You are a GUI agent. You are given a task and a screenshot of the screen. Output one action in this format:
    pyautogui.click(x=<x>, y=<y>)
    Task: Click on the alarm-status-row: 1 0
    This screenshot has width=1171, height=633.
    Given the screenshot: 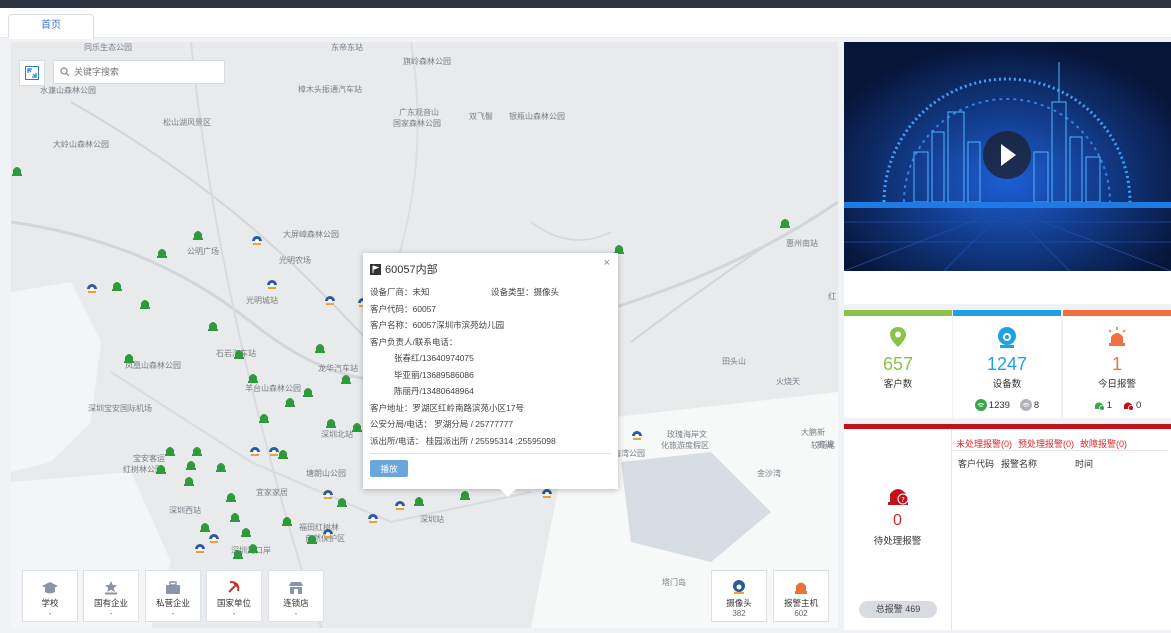 What is the action you would take?
    pyautogui.click(x=1117, y=405)
    